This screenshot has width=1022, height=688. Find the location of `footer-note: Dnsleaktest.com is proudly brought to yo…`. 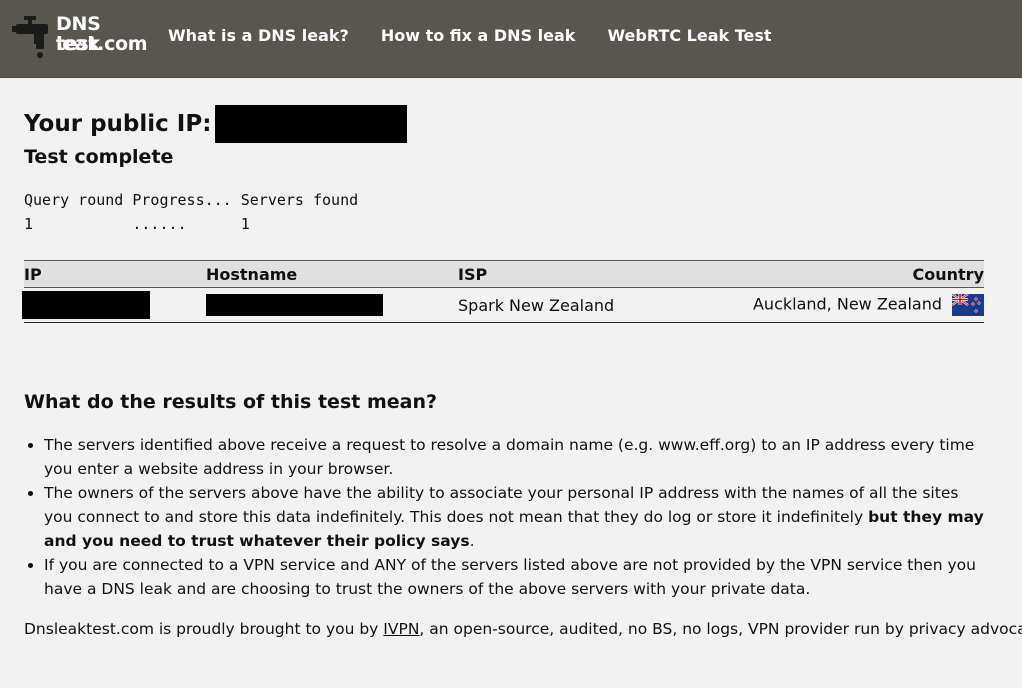

footer-note: Dnsleaktest.com is proudly brought to yo… is located at coordinates (523, 629).